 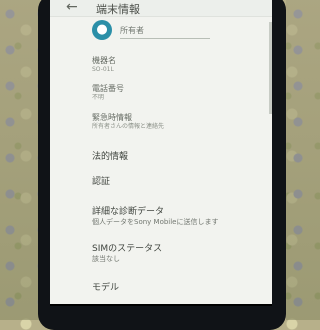 I want to click on avatar-icon: ●, so click(x=102, y=30).